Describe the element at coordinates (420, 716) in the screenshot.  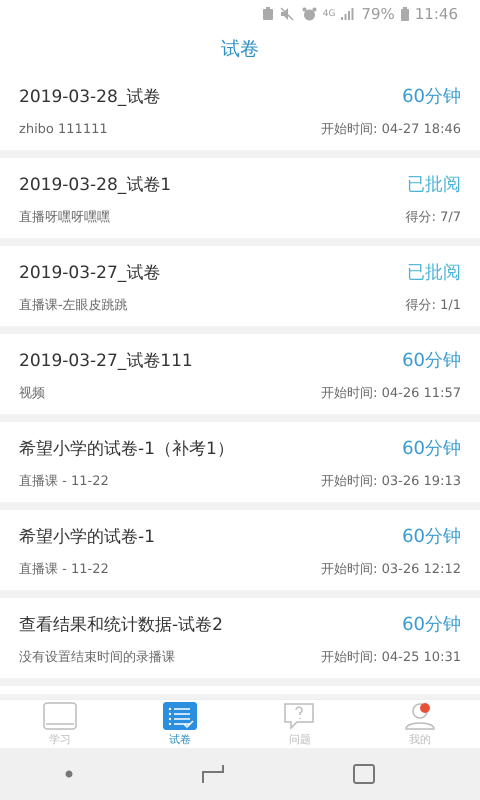
I see `person-icon` at that location.